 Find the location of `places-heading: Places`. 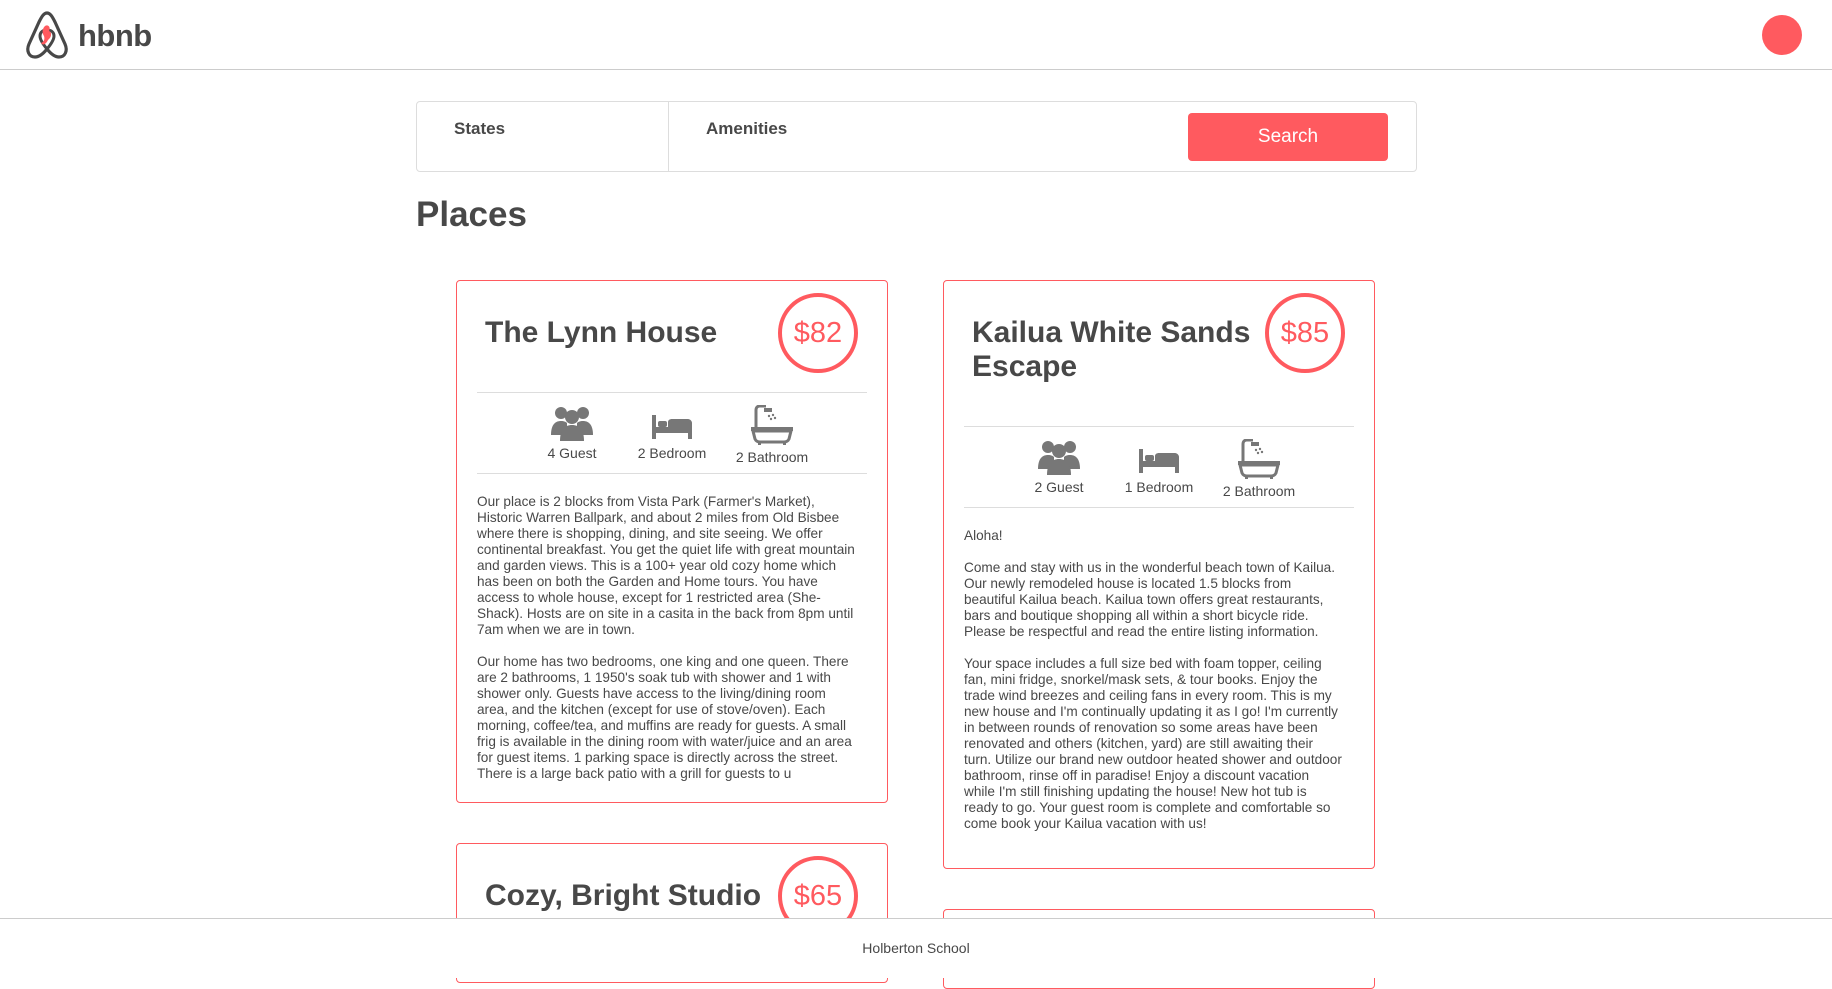

places-heading: Places is located at coordinates (471, 214).